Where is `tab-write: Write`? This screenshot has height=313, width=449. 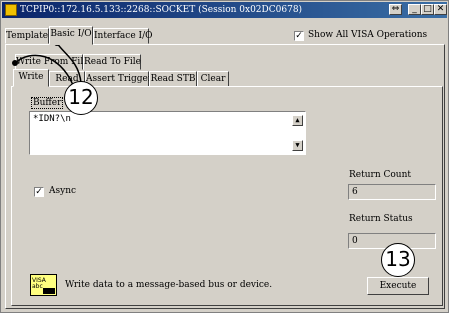 tab-write: Write is located at coordinates (31, 78).